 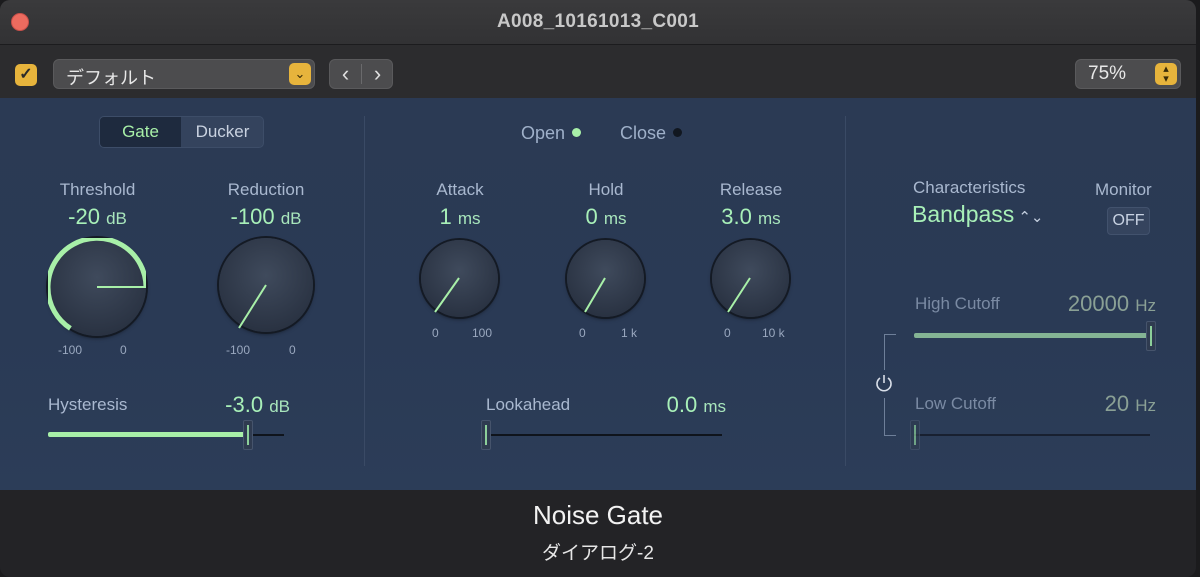 I want to click on attack-min: 0, so click(x=435, y=333).